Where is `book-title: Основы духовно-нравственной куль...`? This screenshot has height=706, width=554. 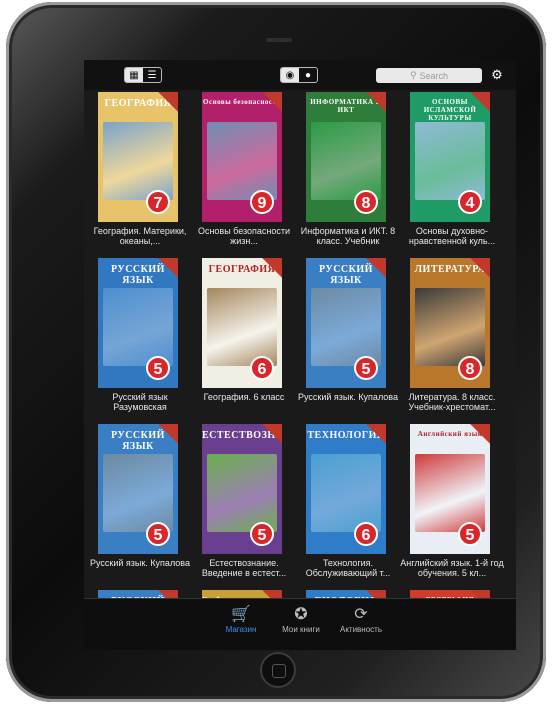
book-title: Основы духовно-нравственной куль... is located at coordinates (452, 236).